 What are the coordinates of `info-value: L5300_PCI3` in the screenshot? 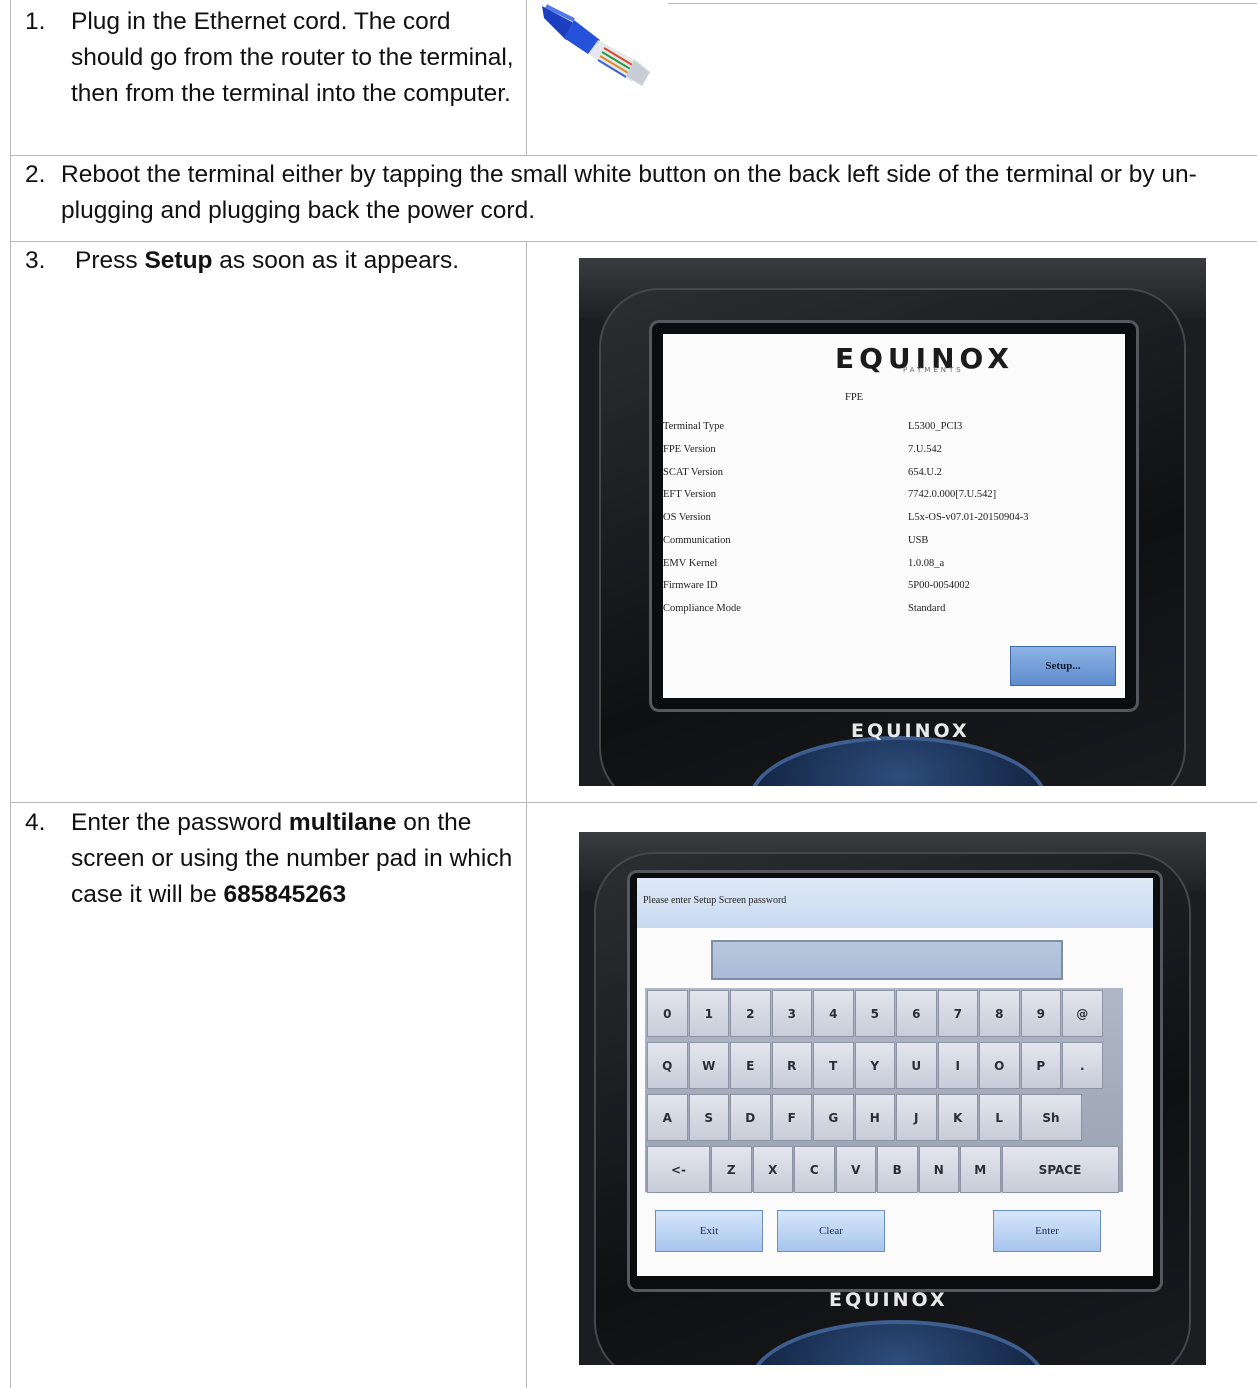 It's located at (935, 426).